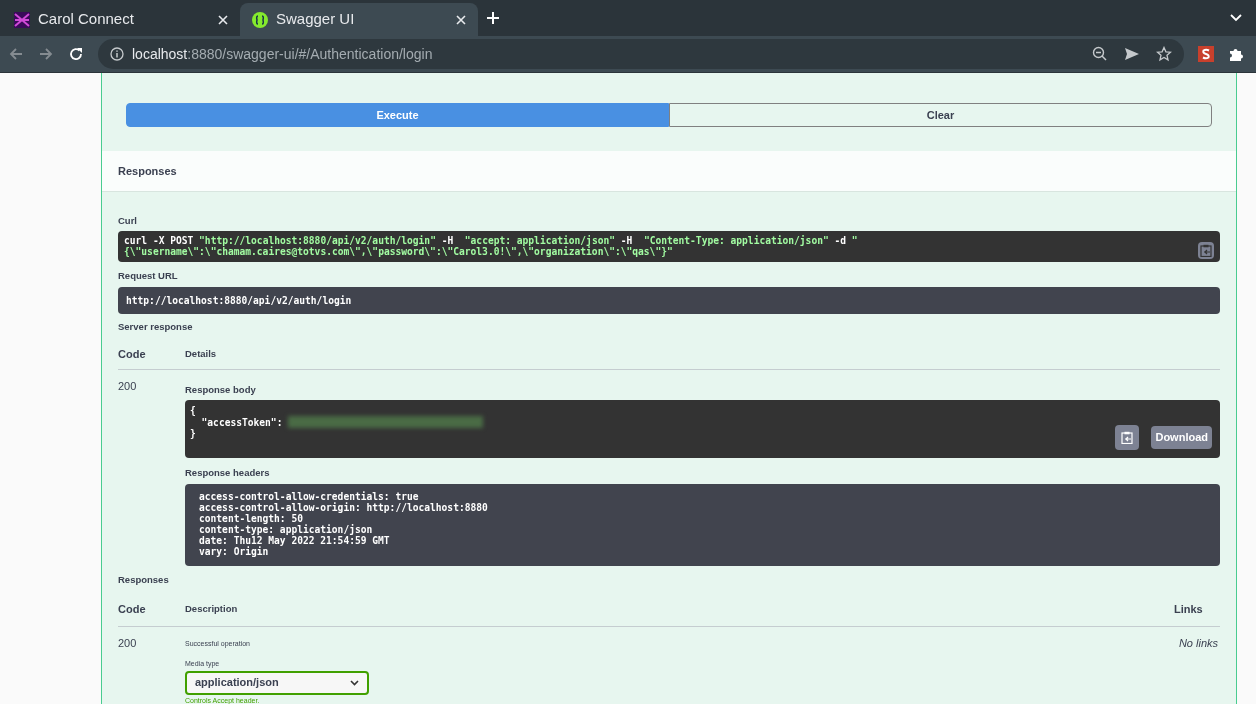  What do you see at coordinates (201, 354) in the screenshot?
I see `column-header: Details` at bounding box center [201, 354].